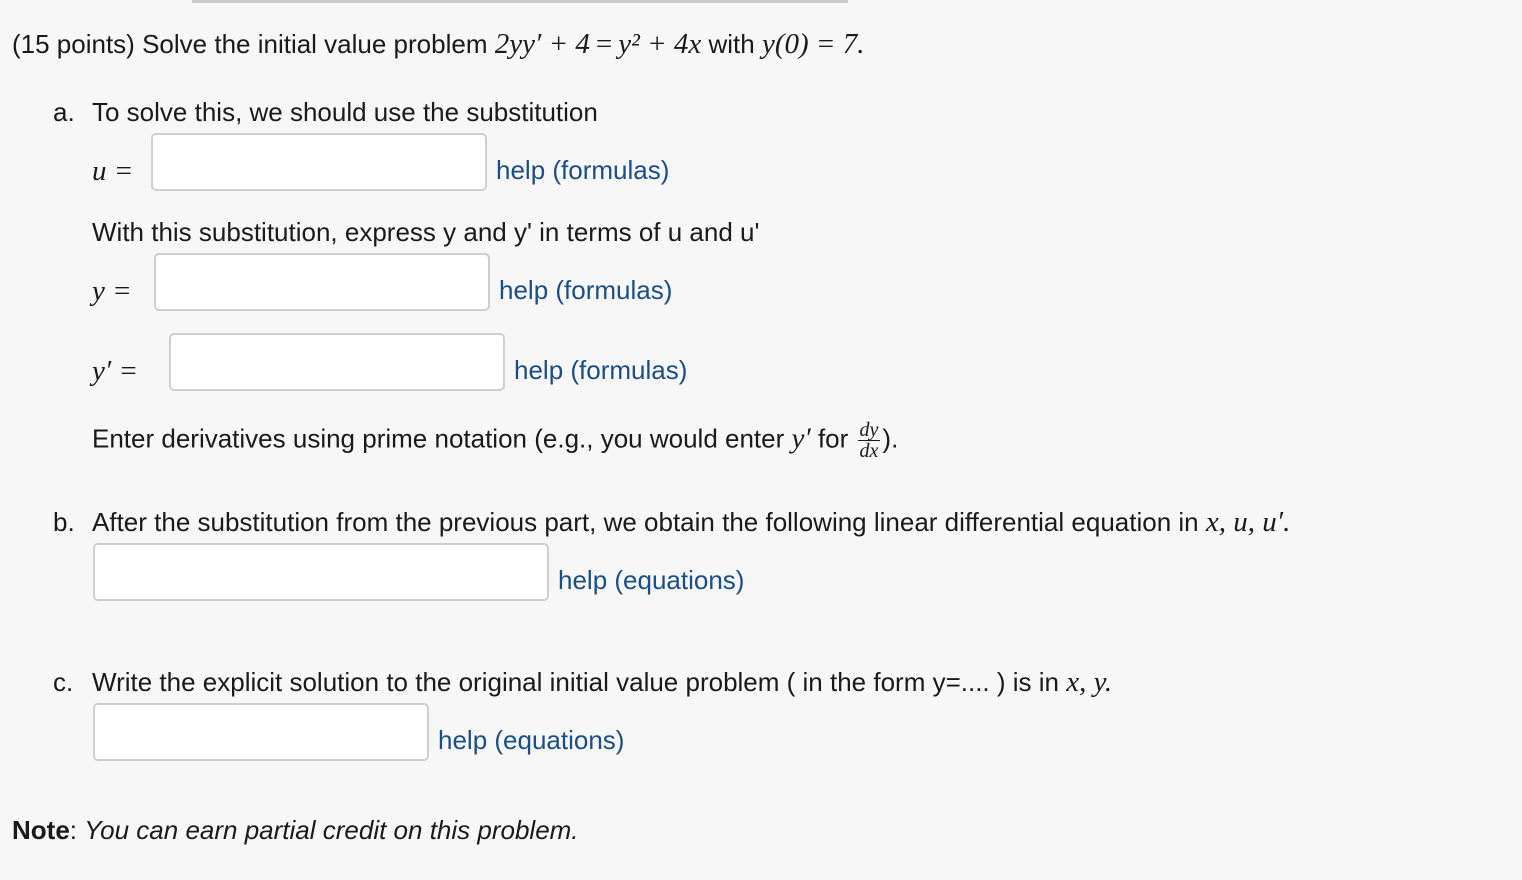 The height and width of the screenshot is (880, 1522). What do you see at coordinates (322, 282) in the screenshot?
I see `y-input` at bounding box center [322, 282].